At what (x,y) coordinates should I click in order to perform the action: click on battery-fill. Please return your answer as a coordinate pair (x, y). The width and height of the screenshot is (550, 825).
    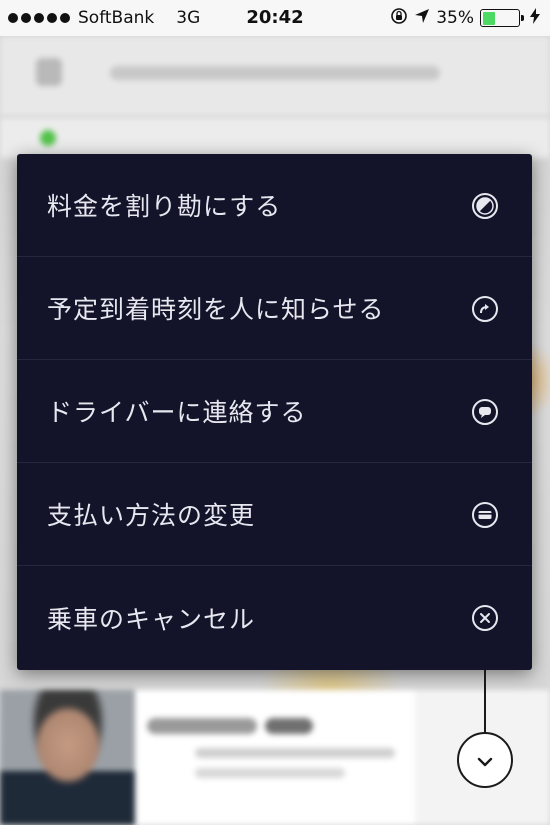
    Looking at the image, I should click on (488, 18).